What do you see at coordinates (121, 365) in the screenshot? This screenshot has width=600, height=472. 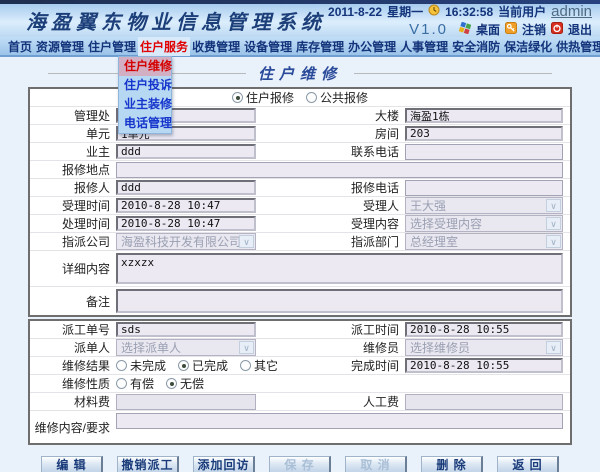 I see `radio-off-icon` at bounding box center [121, 365].